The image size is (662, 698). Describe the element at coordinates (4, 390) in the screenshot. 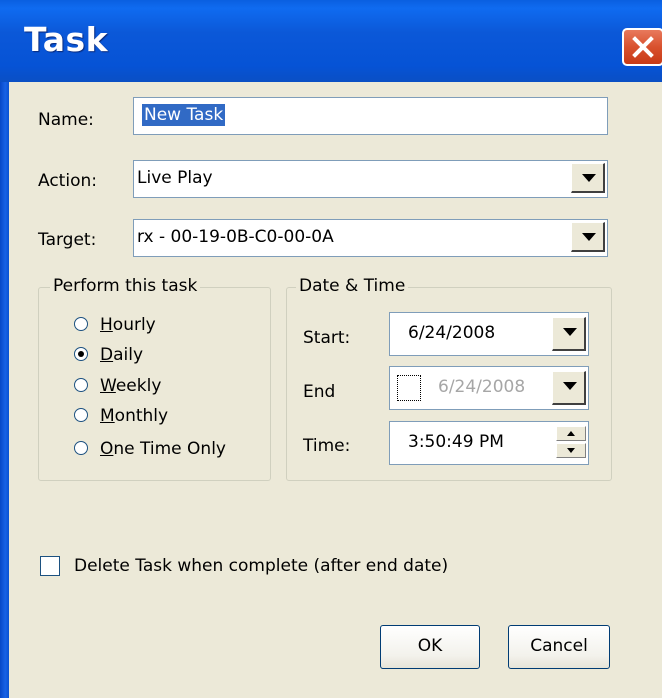

I see `window-frame-left` at that location.